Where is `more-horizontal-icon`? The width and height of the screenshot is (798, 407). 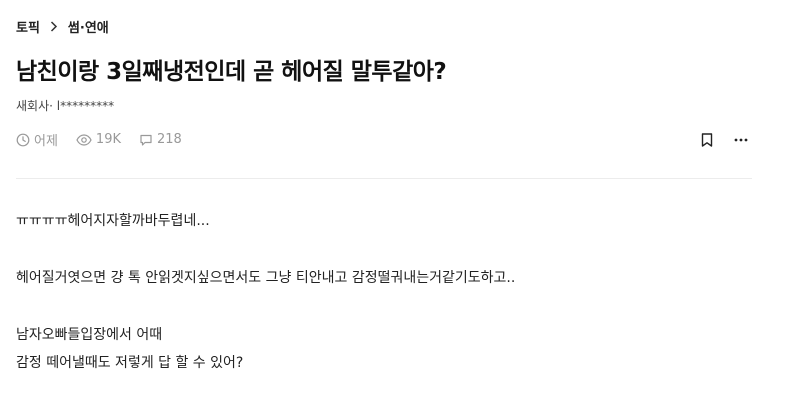
more-horizontal-icon is located at coordinates (741, 140).